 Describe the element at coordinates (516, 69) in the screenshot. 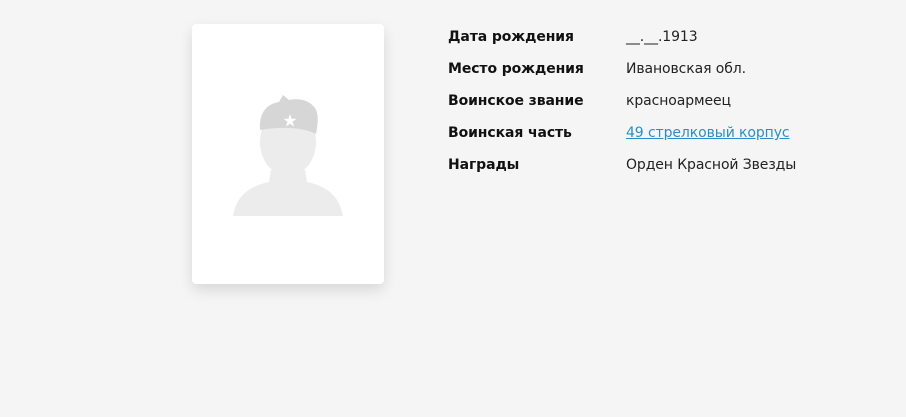

I see `birth-place-label: Место рождения` at that location.